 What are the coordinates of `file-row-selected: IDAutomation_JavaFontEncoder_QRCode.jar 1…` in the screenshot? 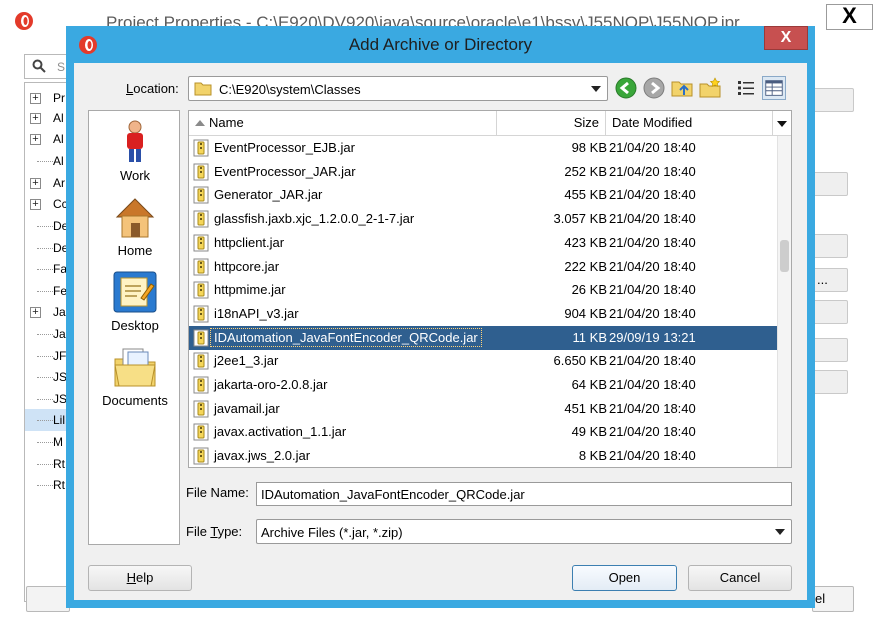 It's located at (483, 337).